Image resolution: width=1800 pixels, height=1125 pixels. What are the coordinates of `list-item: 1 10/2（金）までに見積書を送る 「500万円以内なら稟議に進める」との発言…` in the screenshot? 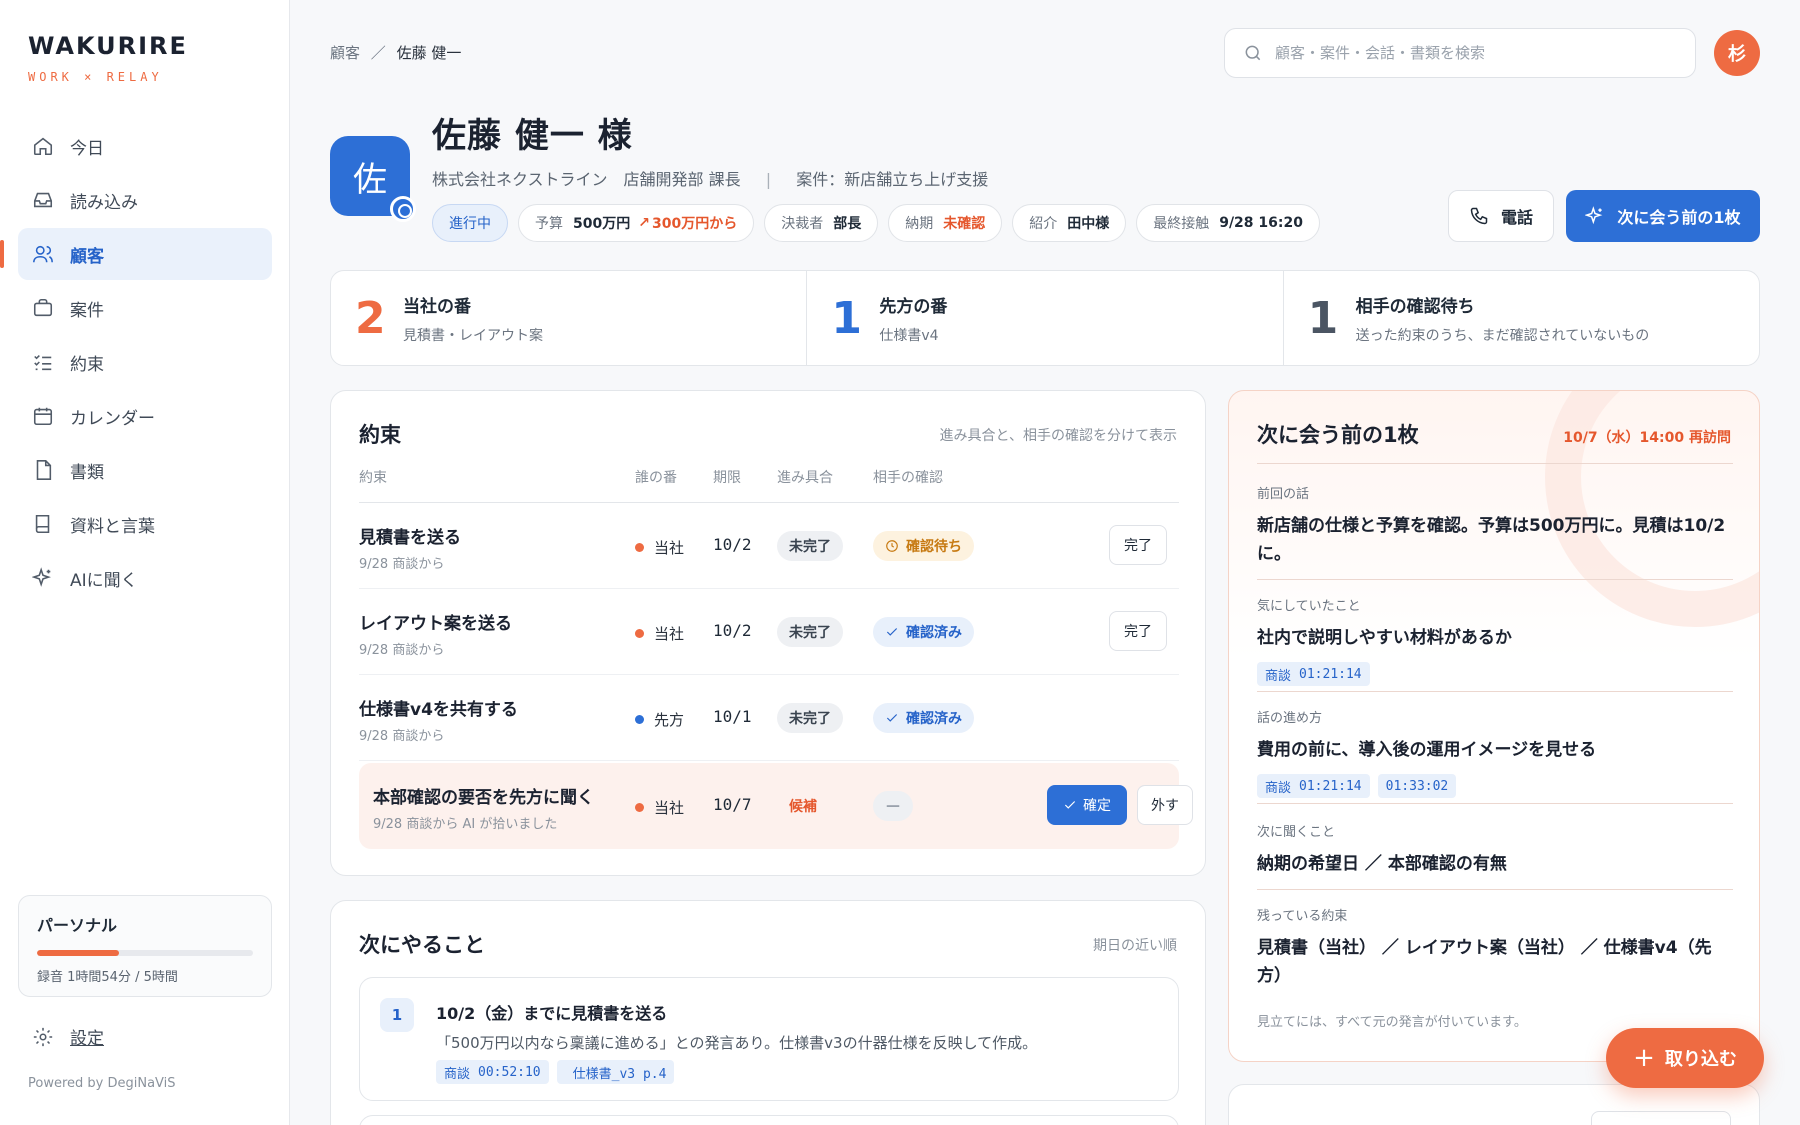 It's located at (769, 1039).